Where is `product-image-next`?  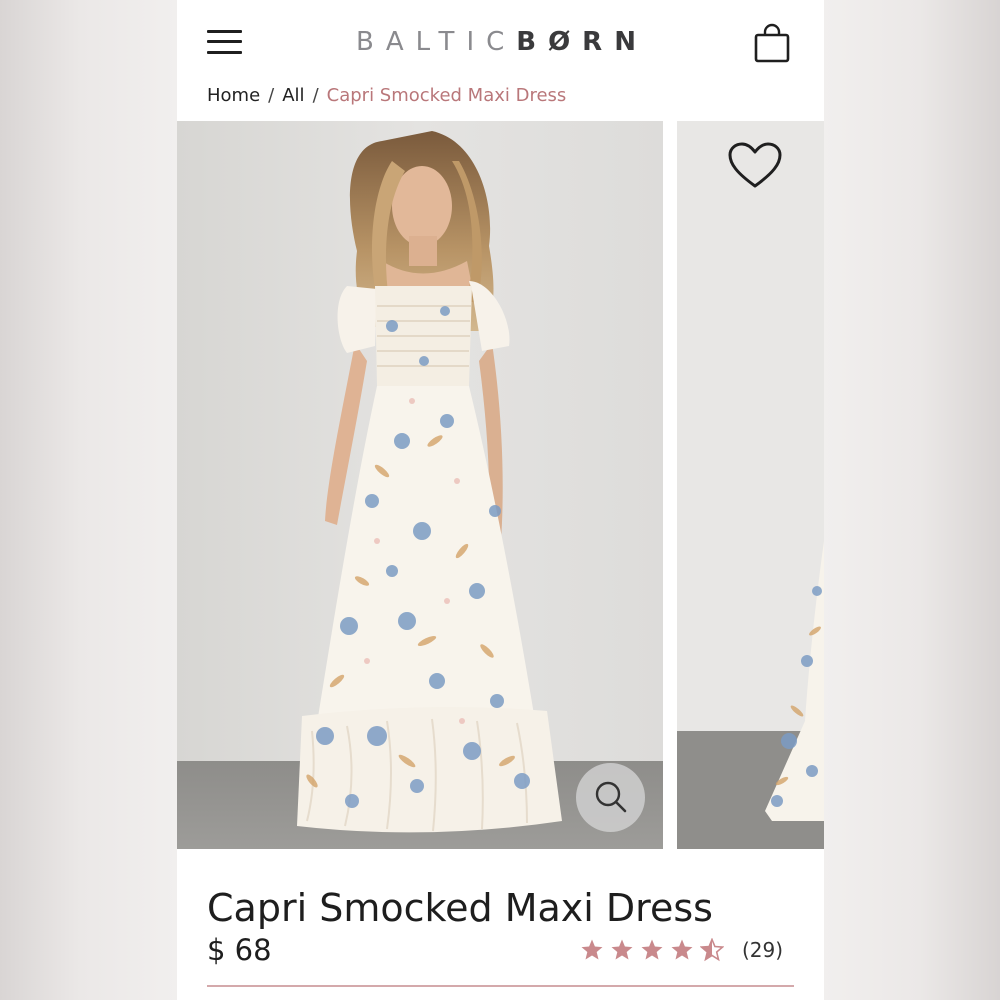 product-image-next is located at coordinates (750, 485).